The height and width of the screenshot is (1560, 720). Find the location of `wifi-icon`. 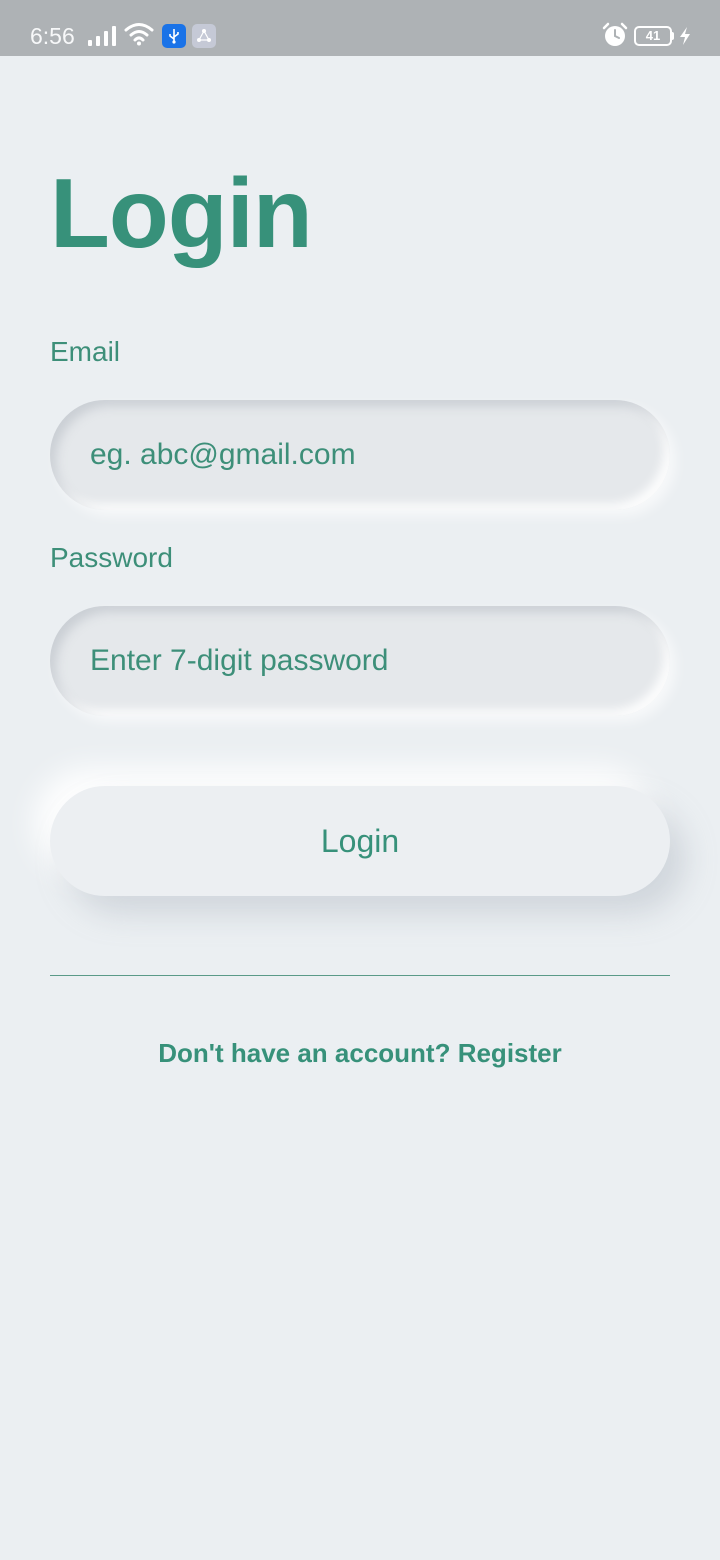

wifi-icon is located at coordinates (139, 34).